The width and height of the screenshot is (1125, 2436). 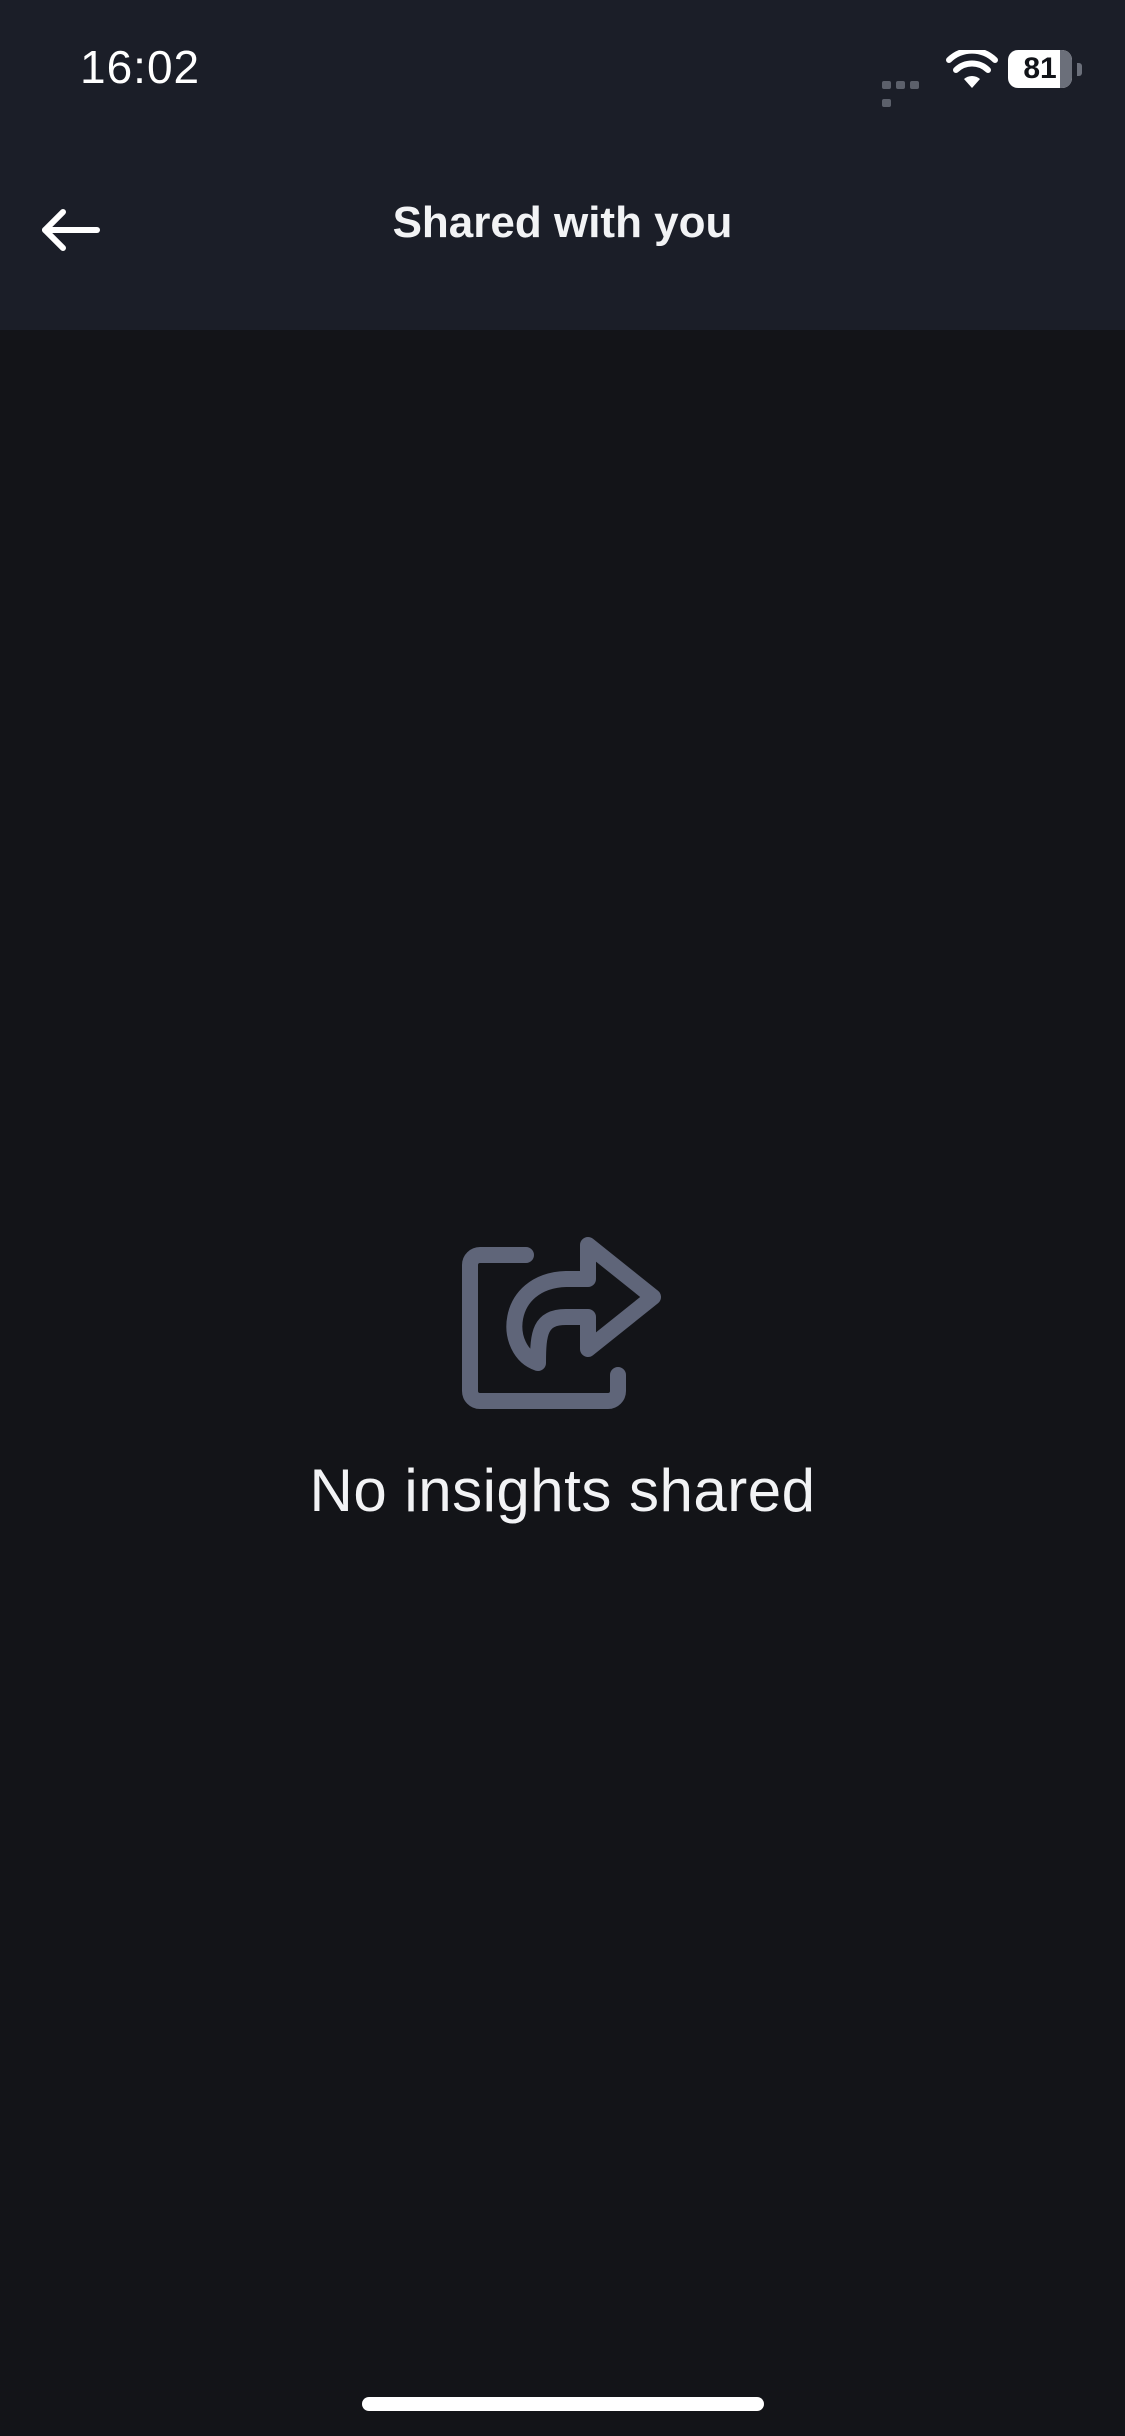 I want to click on empty-state: No insights shared, so click(x=562, y=1375).